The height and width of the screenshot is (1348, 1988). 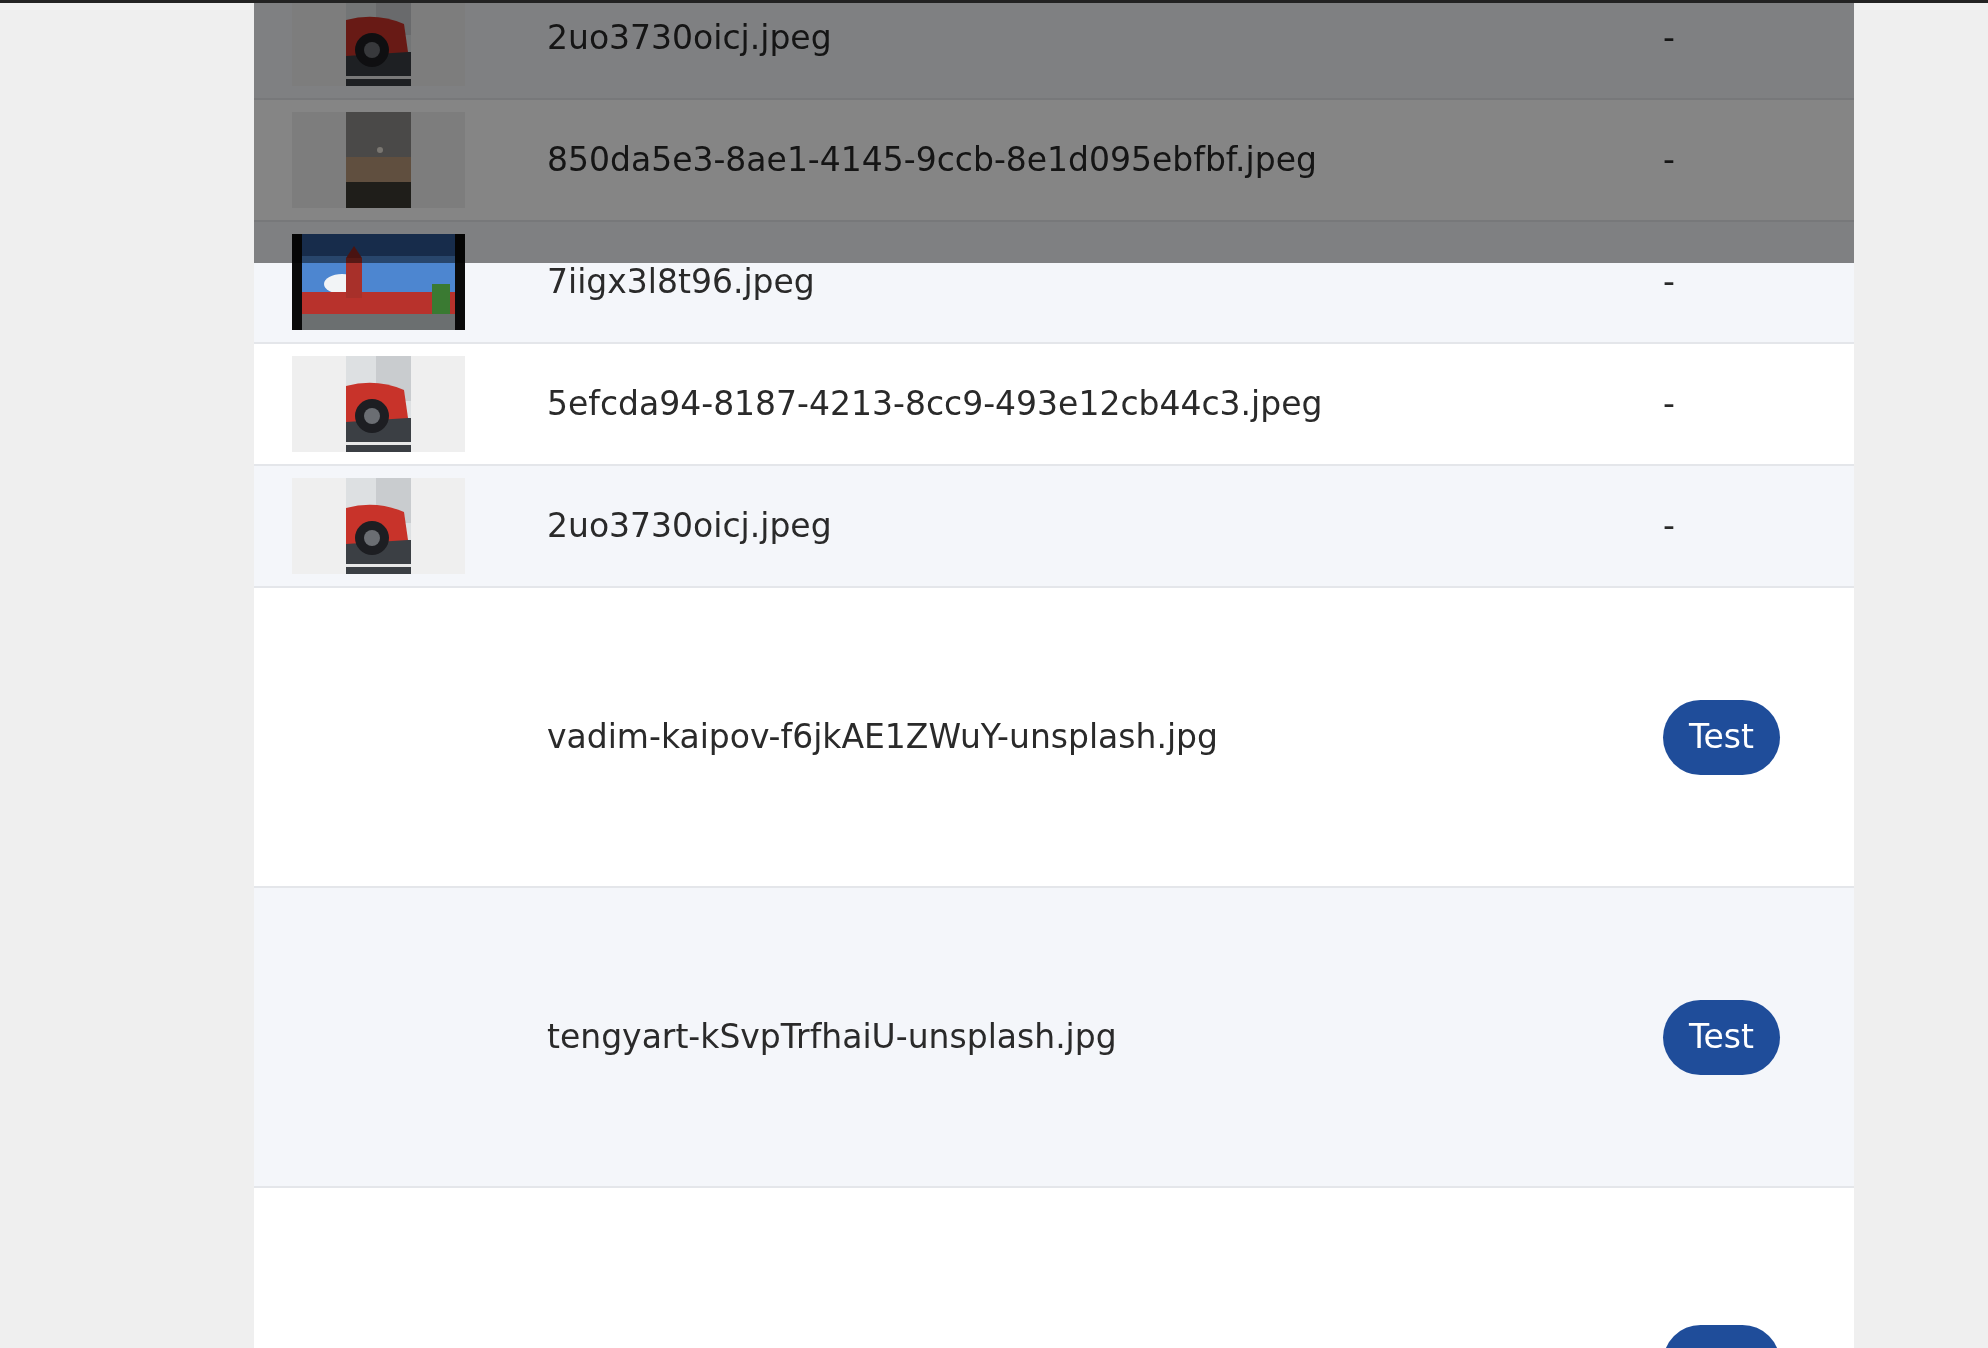 I want to click on file-name: vadim-kaipov-f6jkAE1ZWuY-unsplash.jpg, so click(x=883, y=737).